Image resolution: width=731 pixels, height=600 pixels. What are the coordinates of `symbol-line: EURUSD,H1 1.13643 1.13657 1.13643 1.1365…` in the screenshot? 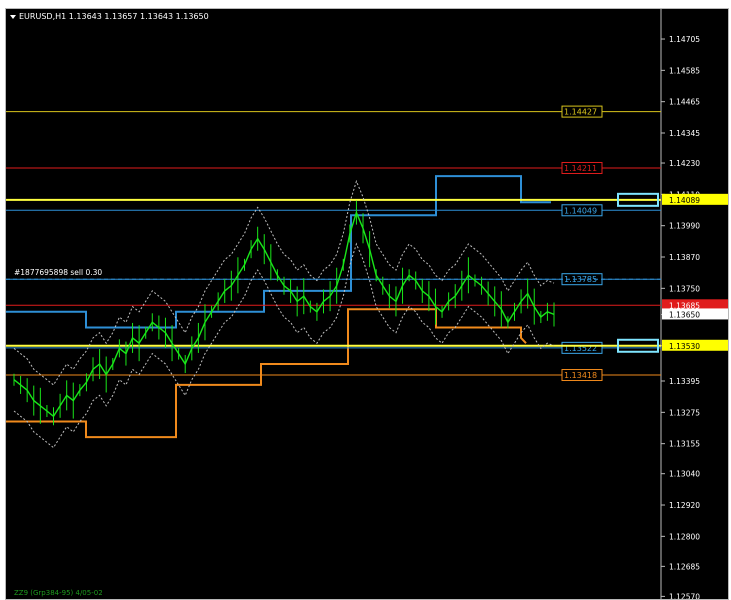 It's located at (114, 16).